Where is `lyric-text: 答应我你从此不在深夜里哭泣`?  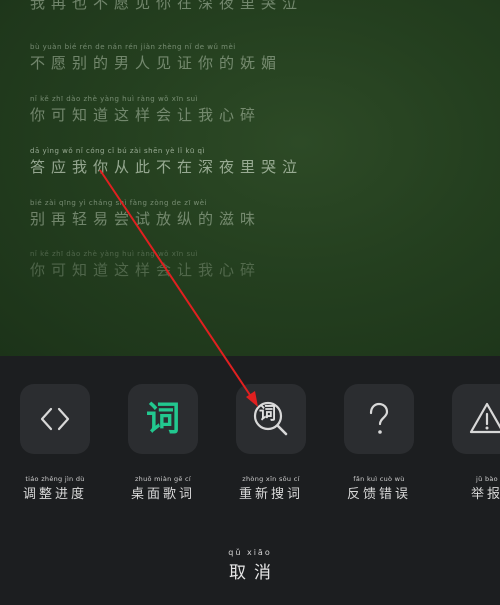
lyric-text: 答应我你从此不在深夜里哭泣 is located at coordinates (167, 167).